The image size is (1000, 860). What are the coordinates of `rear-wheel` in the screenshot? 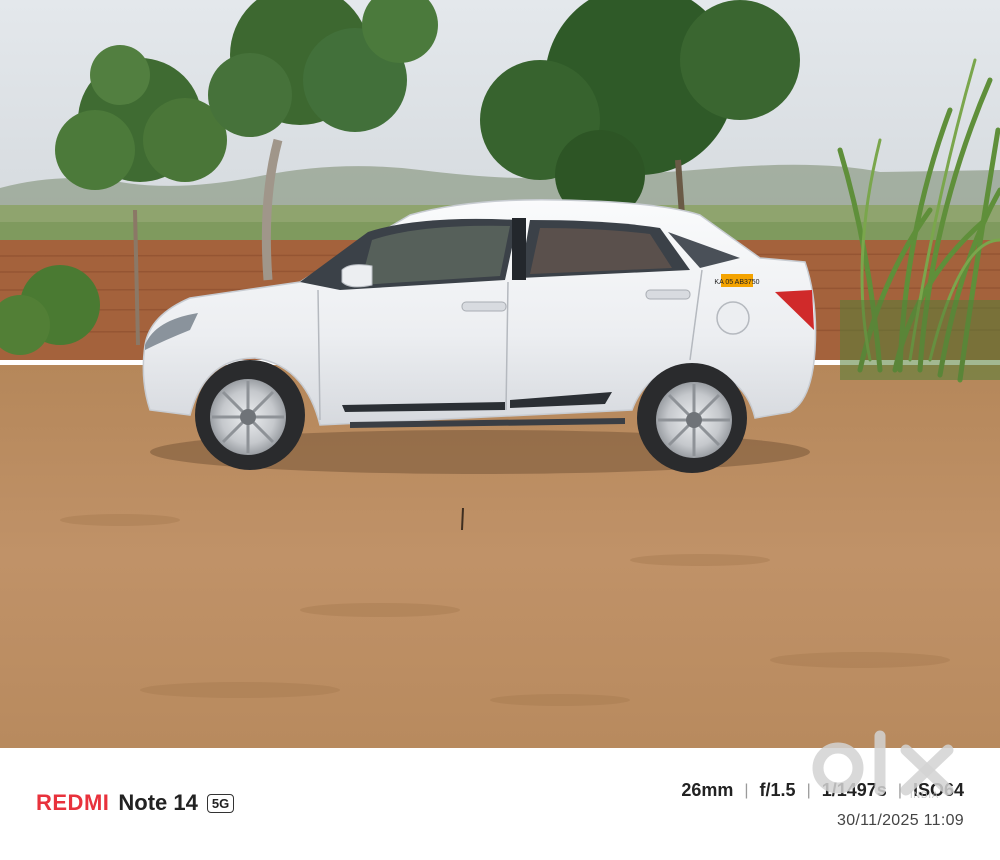 It's located at (692, 418).